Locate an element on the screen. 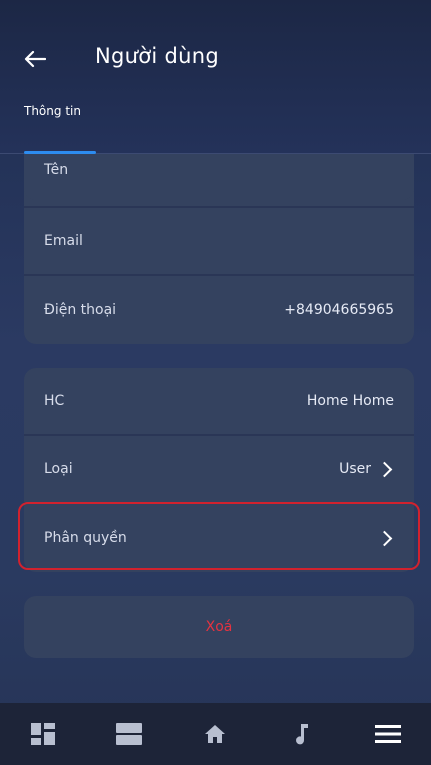 The image size is (431, 765). menu-icon is located at coordinates (387, 734).